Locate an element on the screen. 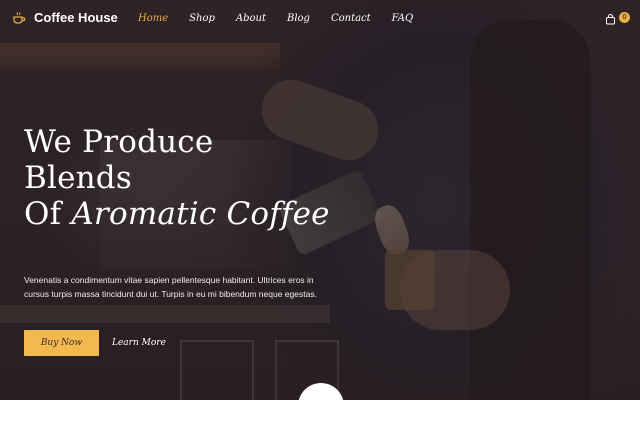 The image size is (640, 429). main-menu: Home Shop About Blog Contact FAQ is located at coordinates (286, 18).